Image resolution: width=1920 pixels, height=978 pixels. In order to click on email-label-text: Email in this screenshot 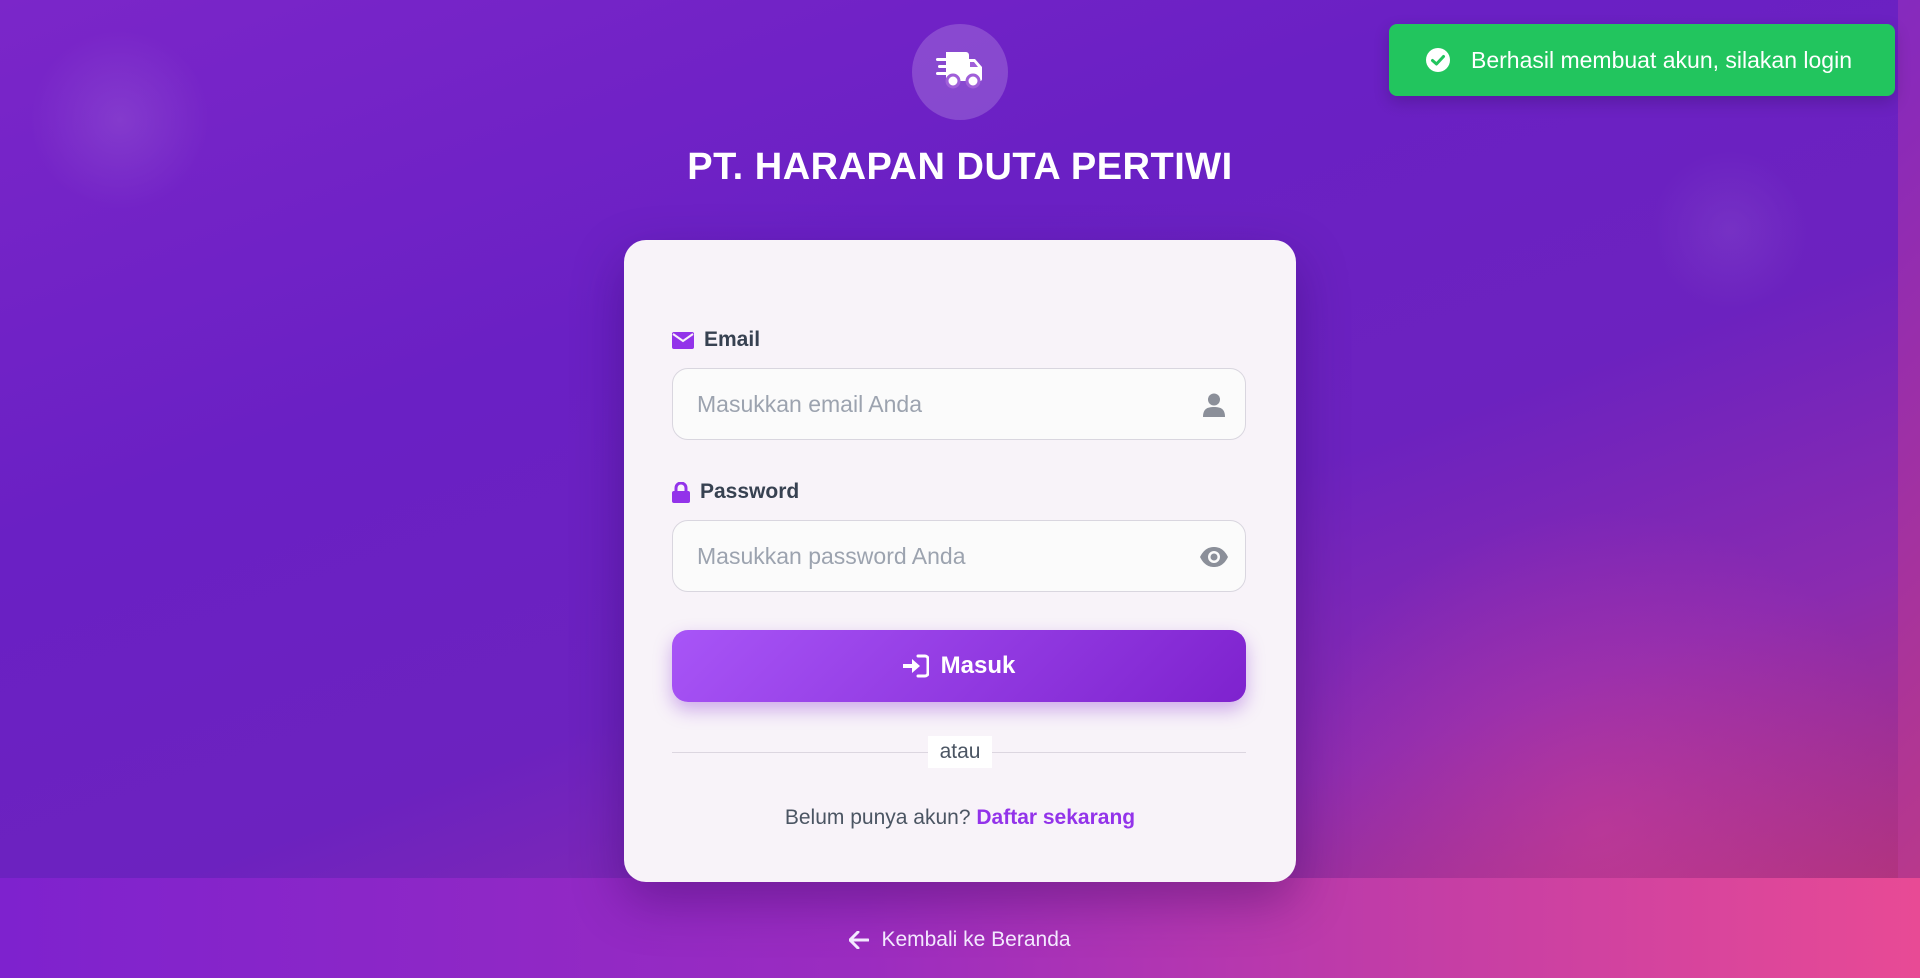, I will do `click(732, 339)`.